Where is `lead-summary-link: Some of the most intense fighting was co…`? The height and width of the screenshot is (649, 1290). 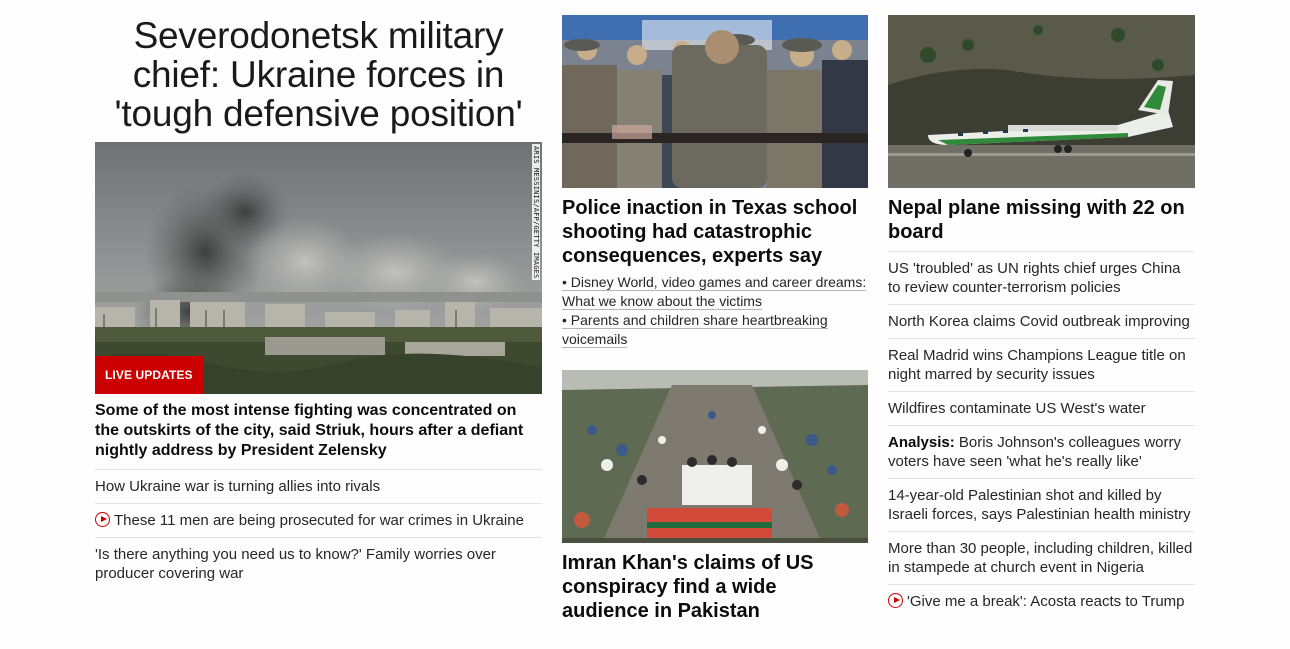 lead-summary-link: Some of the most intense fighting was co… is located at coordinates (309, 430).